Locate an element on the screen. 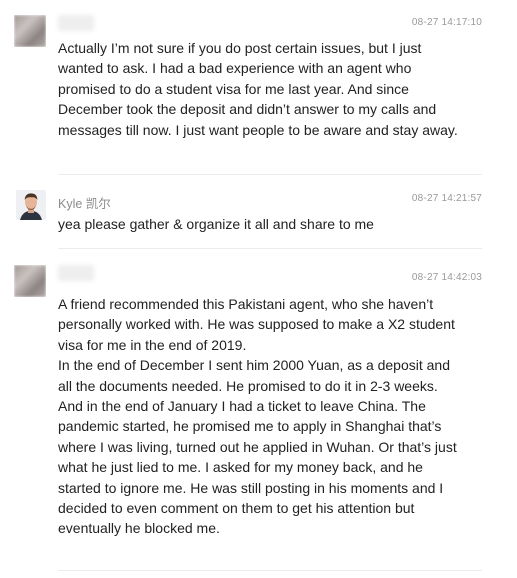 The image size is (517, 578). comment-timestamp: 08-27 14:21:57 is located at coordinates (446, 198).